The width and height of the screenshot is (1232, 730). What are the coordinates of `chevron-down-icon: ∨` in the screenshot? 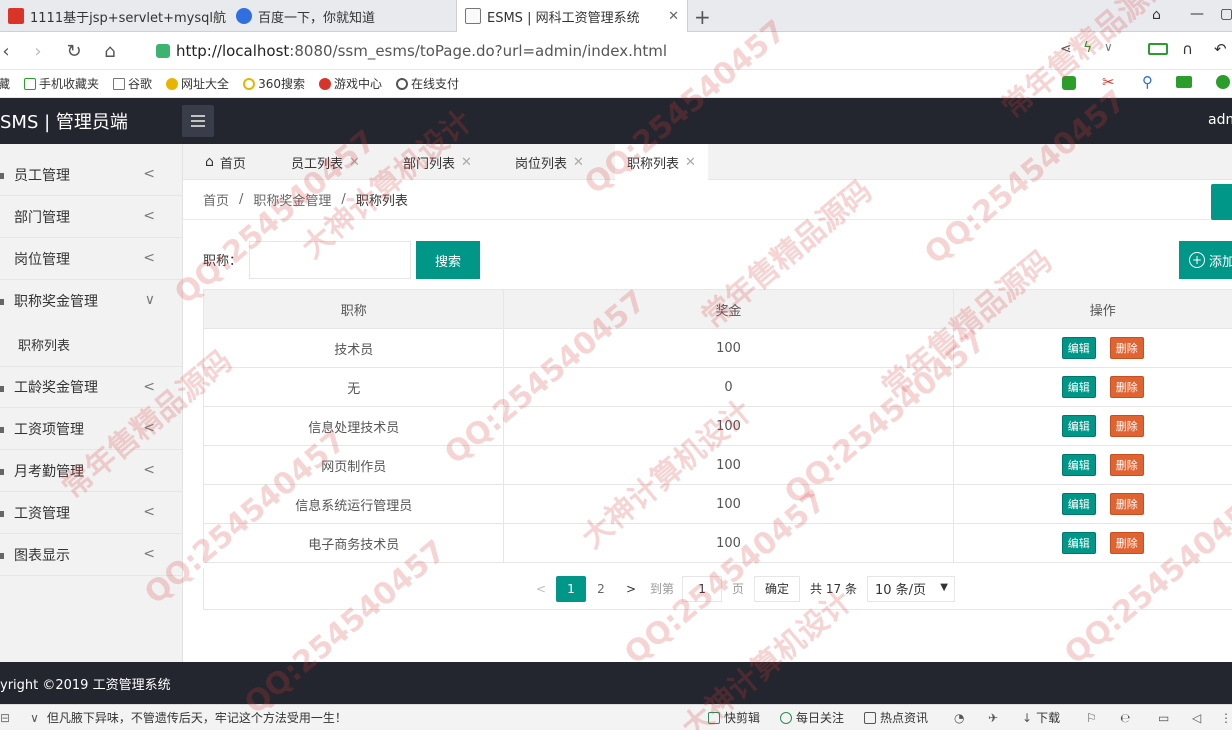 It's located at (1108, 47).